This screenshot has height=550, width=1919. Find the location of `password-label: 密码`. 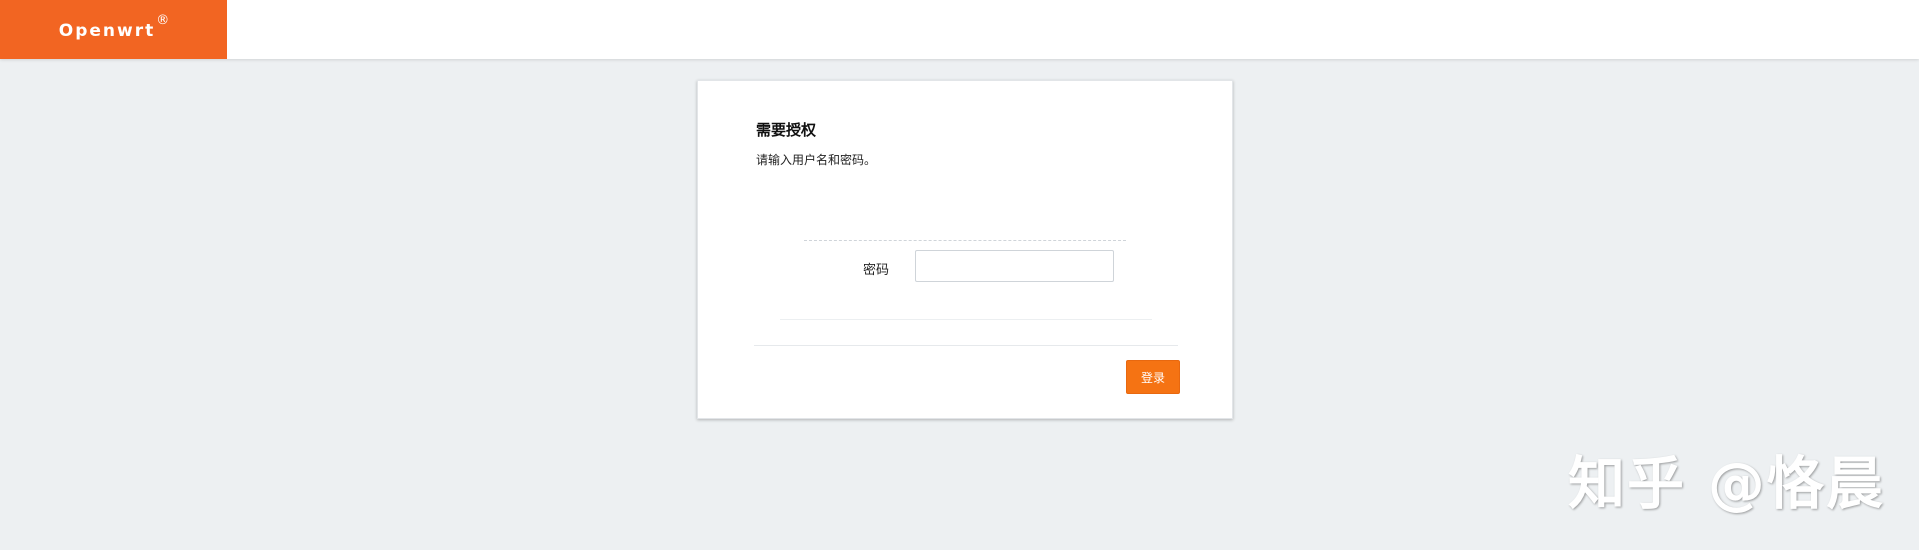

password-label: 密码 is located at coordinates (876, 270).